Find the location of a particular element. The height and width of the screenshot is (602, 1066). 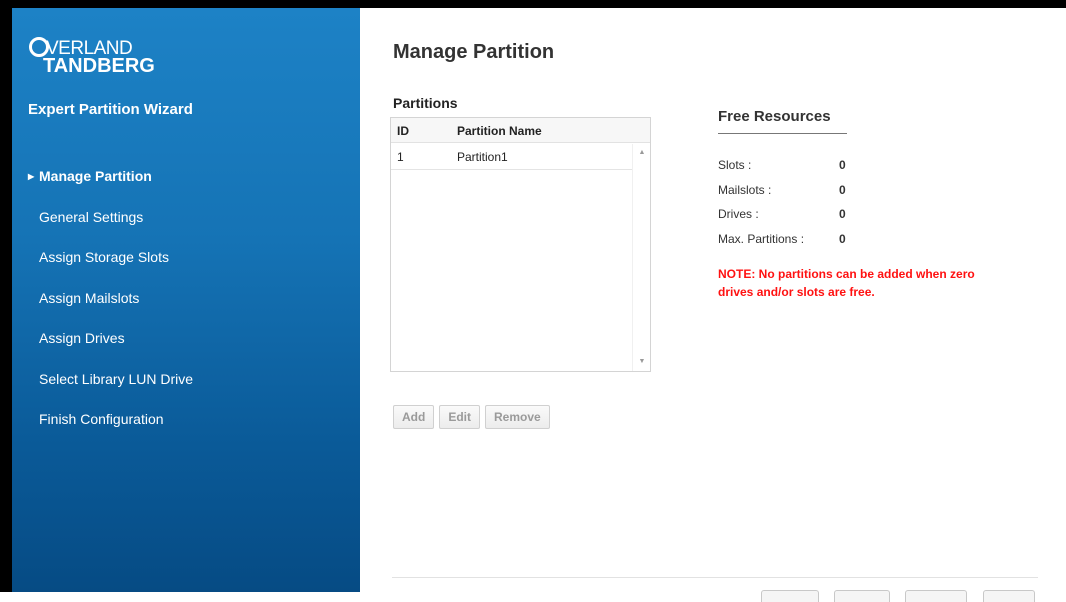

scroll-down-icon: ▼ is located at coordinates (642, 362).